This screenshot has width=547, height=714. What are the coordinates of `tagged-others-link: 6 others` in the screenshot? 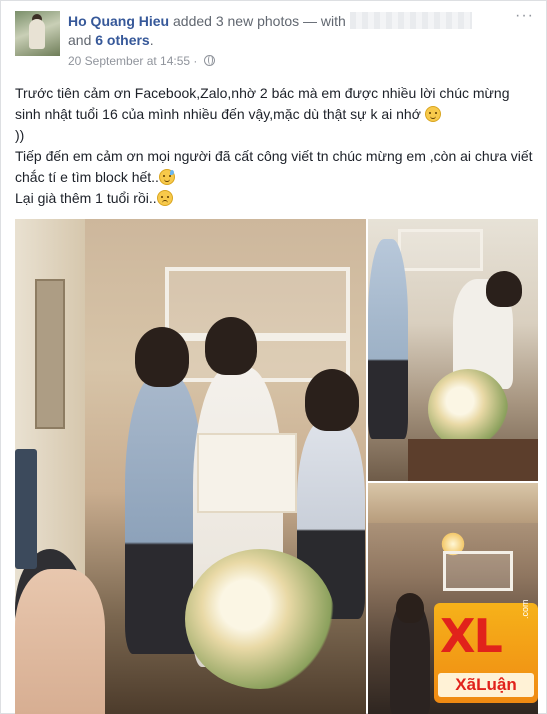 It's located at (122, 40).